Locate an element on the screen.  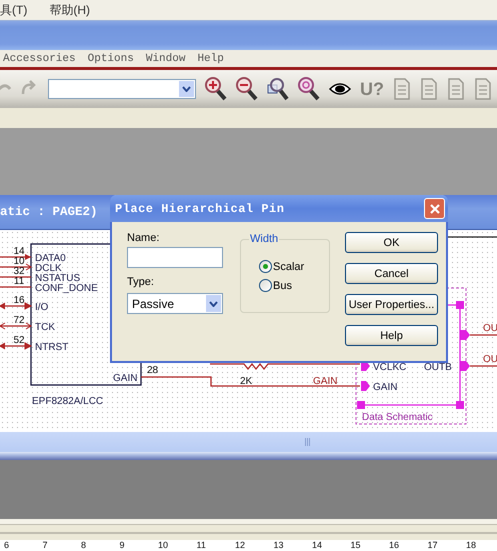
part-name: EPF8282A/LCC is located at coordinates (68, 401).